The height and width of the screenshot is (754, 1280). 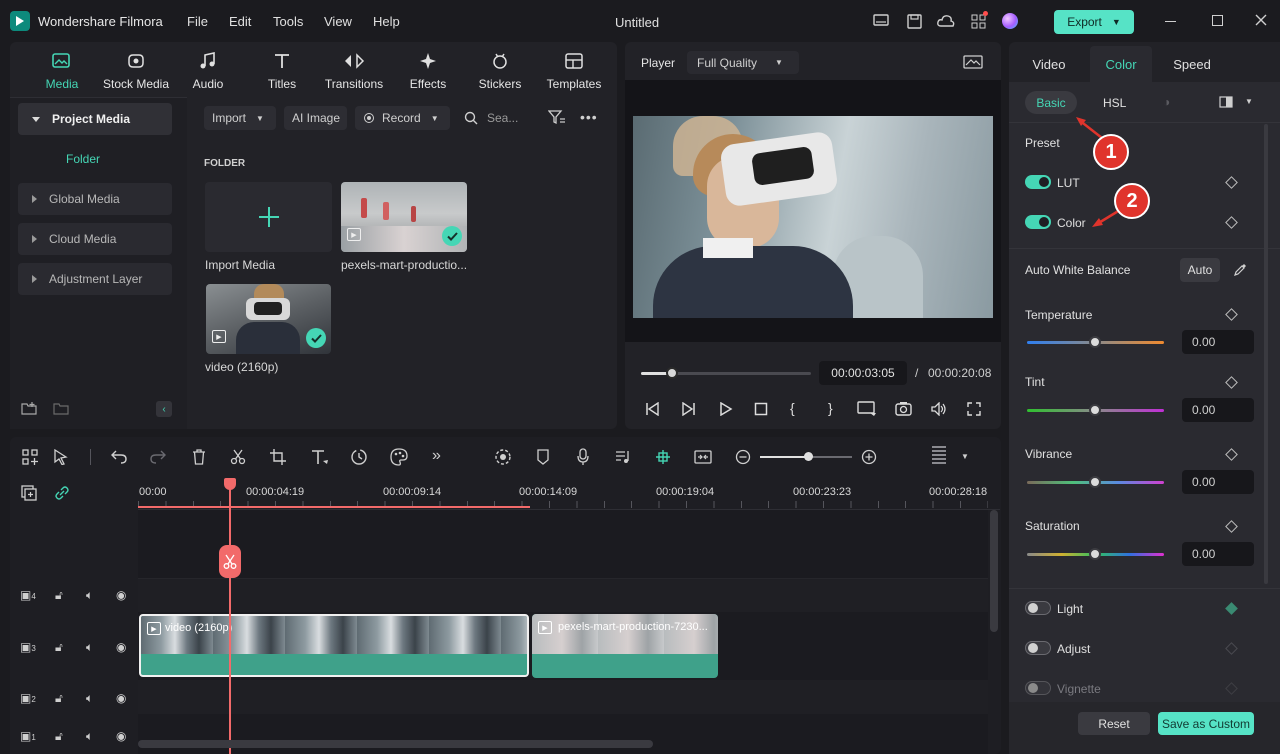 I want to click on media-thumbnail-pexels: ▶, so click(x=404, y=217).